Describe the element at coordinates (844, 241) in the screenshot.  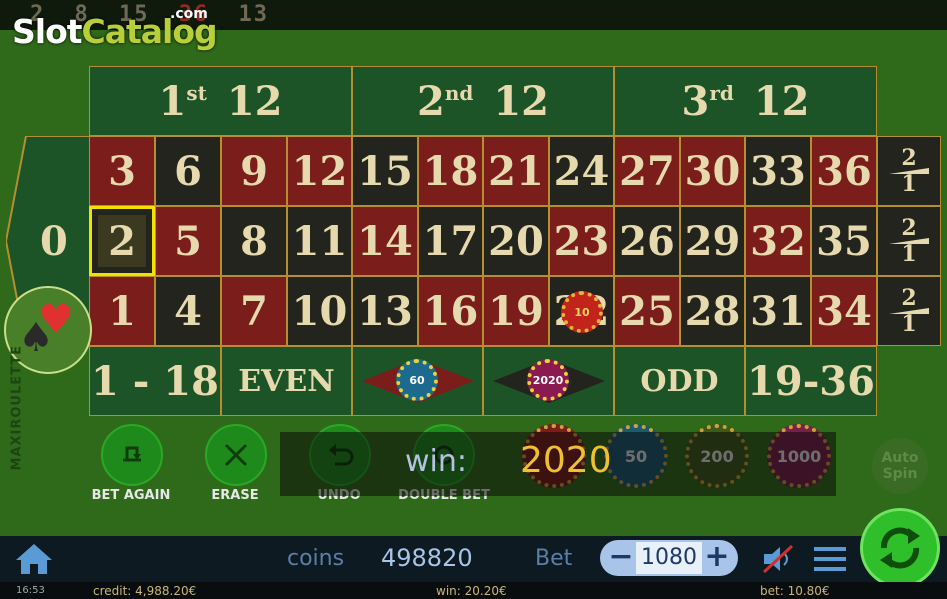
I see `number-cell: 35` at that location.